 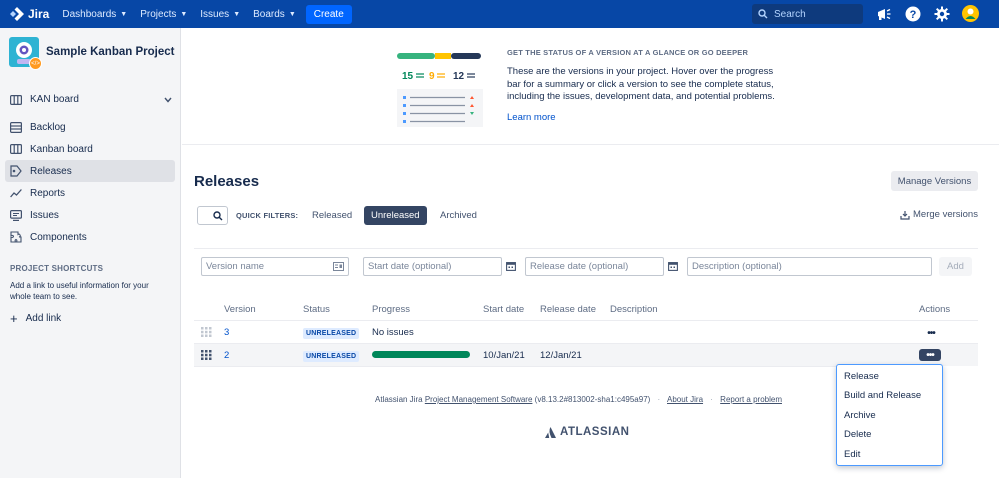 What do you see at coordinates (685, 399) in the screenshot?
I see `about-jira-link: About Jira` at bounding box center [685, 399].